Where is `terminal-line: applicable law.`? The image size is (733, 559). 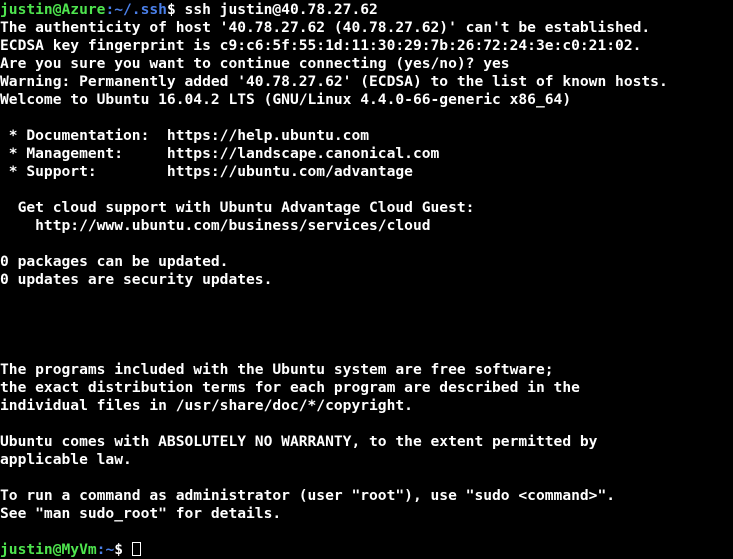
terminal-line: applicable law. is located at coordinates (66, 459).